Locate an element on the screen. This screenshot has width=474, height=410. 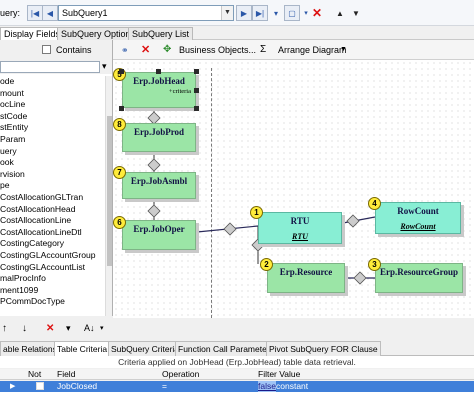
node-resource: Erp.Resource is located at coordinates (306, 278).